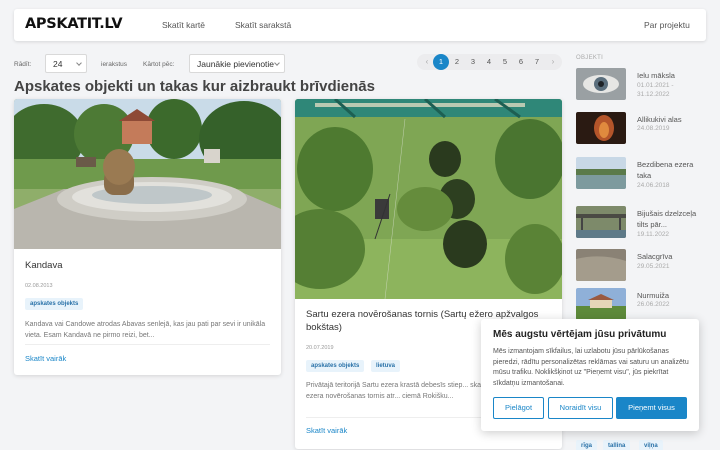  I want to click on sidebar-heading: OBJEKTI, so click(590, 58).